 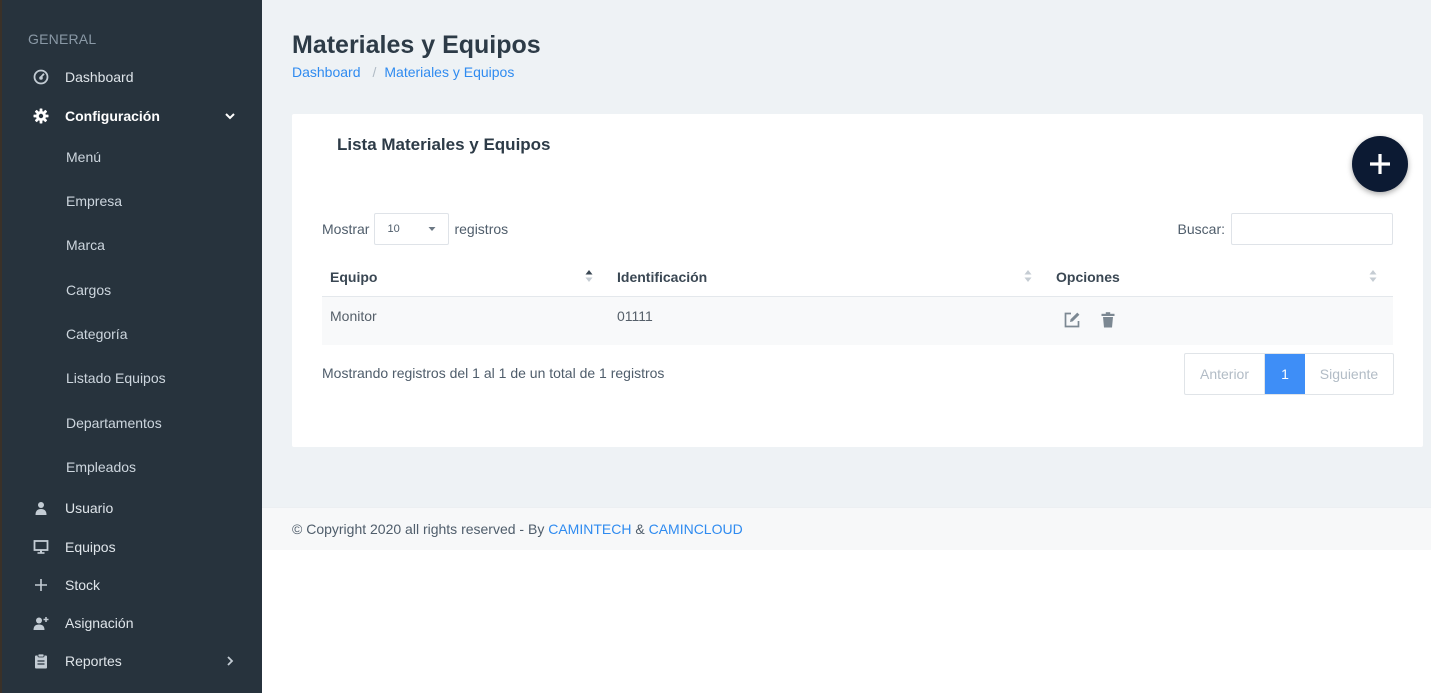 I want to click on table-row: Monitor 01111, so click(x=857, y=321).